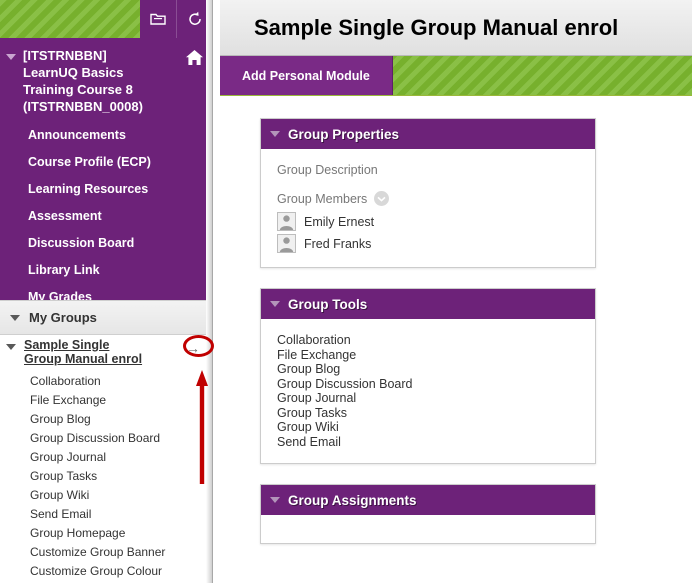 The width and height of the screenshot is (692, 583). What do you see at coordinates (106, 270) in the screenshot?
I see `sidebar-item-library-link: Library Link` at bounding box center [106, 270].